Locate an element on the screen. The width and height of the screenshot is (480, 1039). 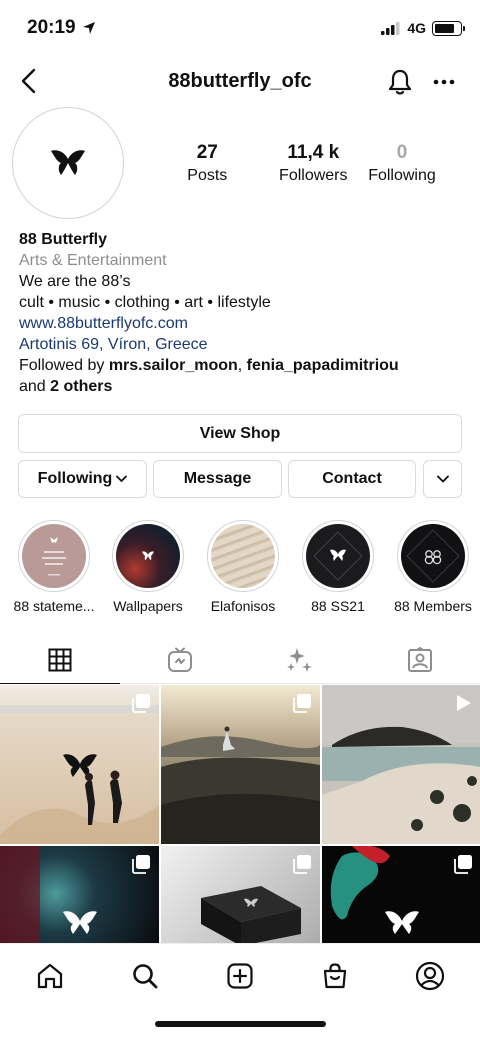
88-emblem-icon is located at coordinates (433, 556).